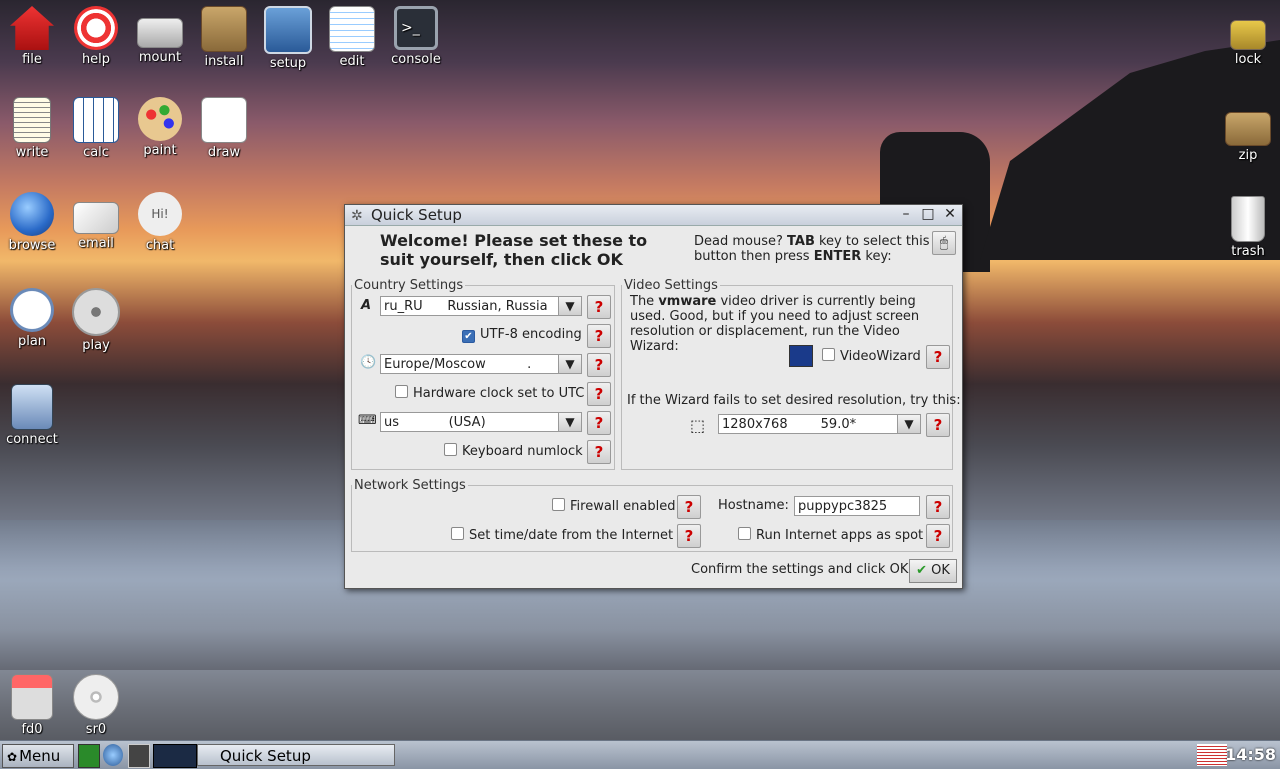 This screenshot has height=769, width=1280. What do you see at coordinates (12, 757) in the screenshot?
I see `paw-icon: ✿` at bounding box center [12, 757].